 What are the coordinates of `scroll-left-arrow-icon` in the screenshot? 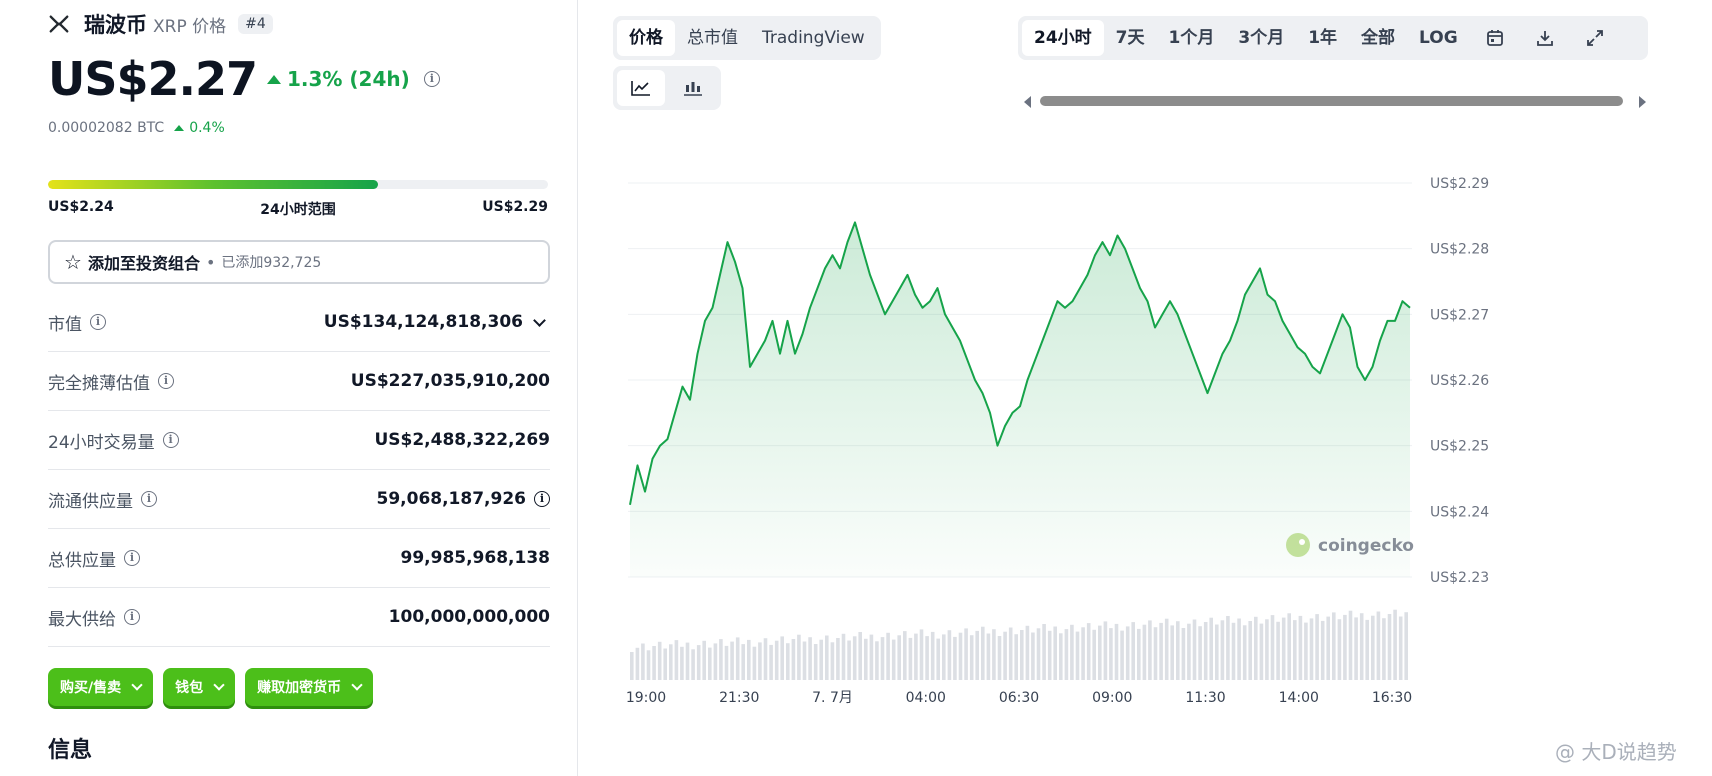 It's located at (1027, 102).